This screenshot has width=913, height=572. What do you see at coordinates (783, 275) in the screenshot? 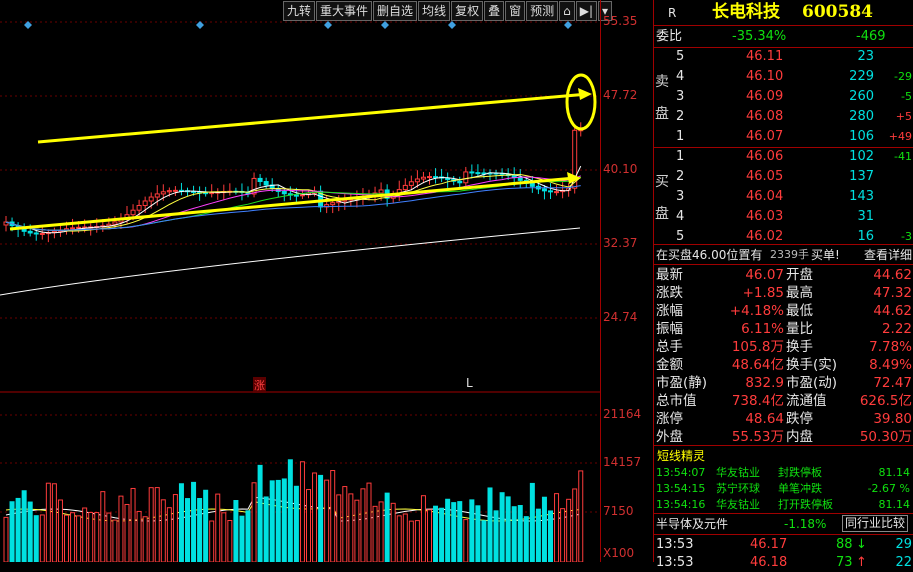
I see `quote-row: 最新 46.07 开盘 44.62` at bounding box center [783, 275].